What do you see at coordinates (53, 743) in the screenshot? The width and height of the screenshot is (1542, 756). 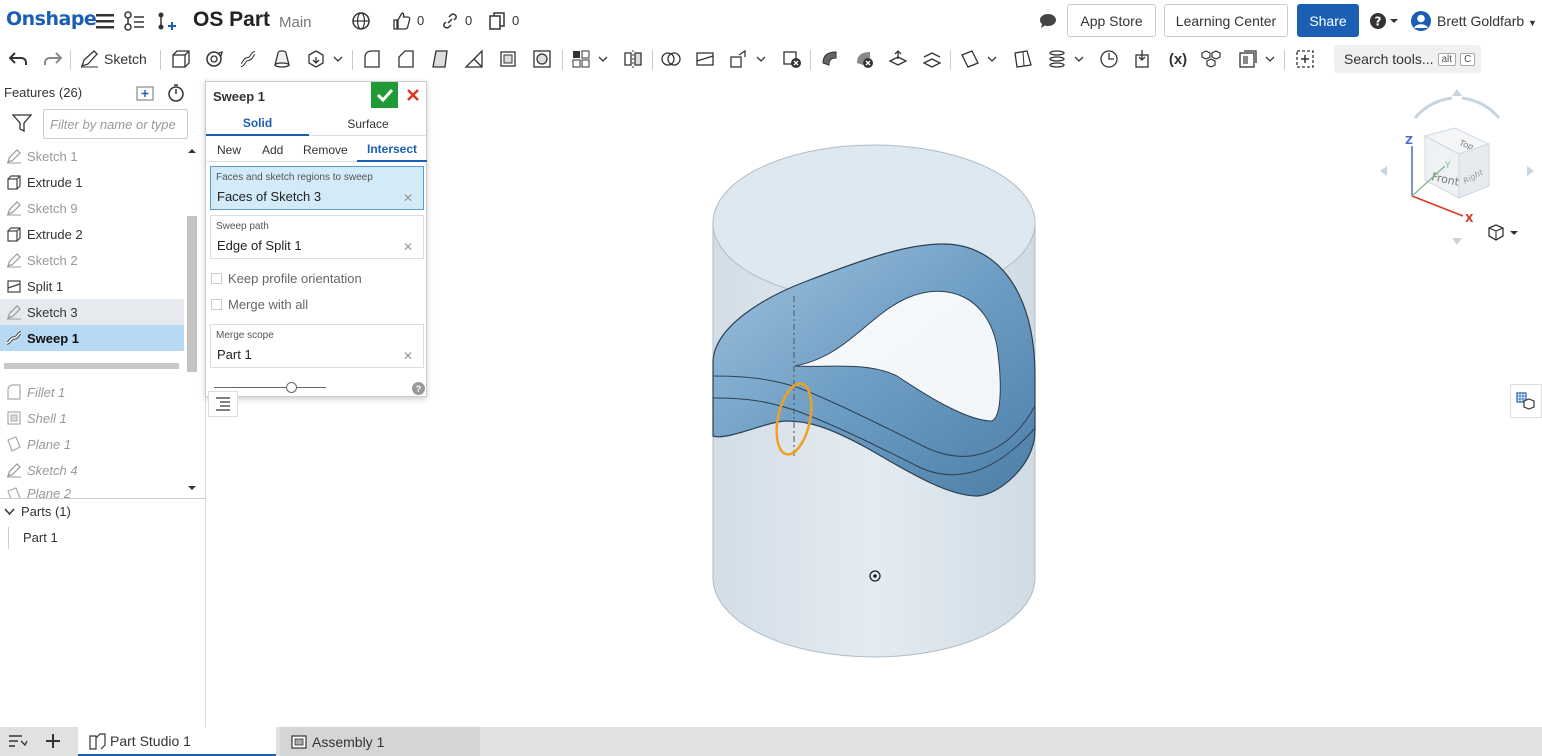 I see `add-tab-icon` at bounding box center [53, 743].